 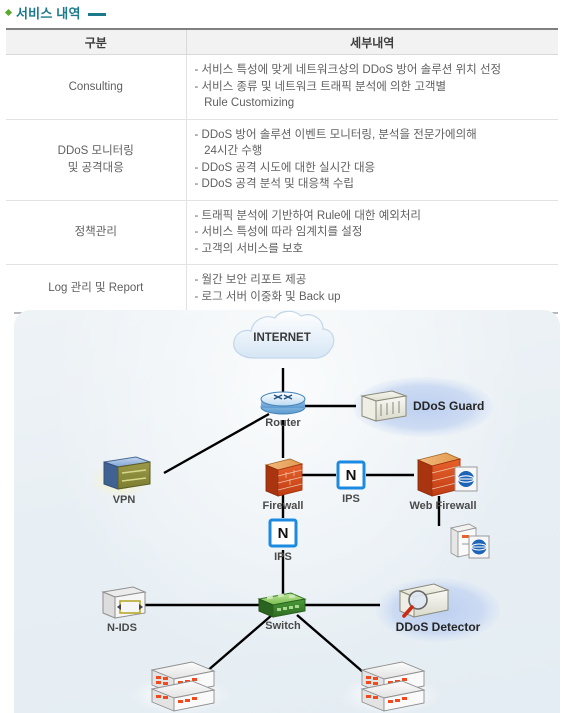 I want to click on detail-line: - 월간 보안 리포트 제공, so click(x=250, y=280).